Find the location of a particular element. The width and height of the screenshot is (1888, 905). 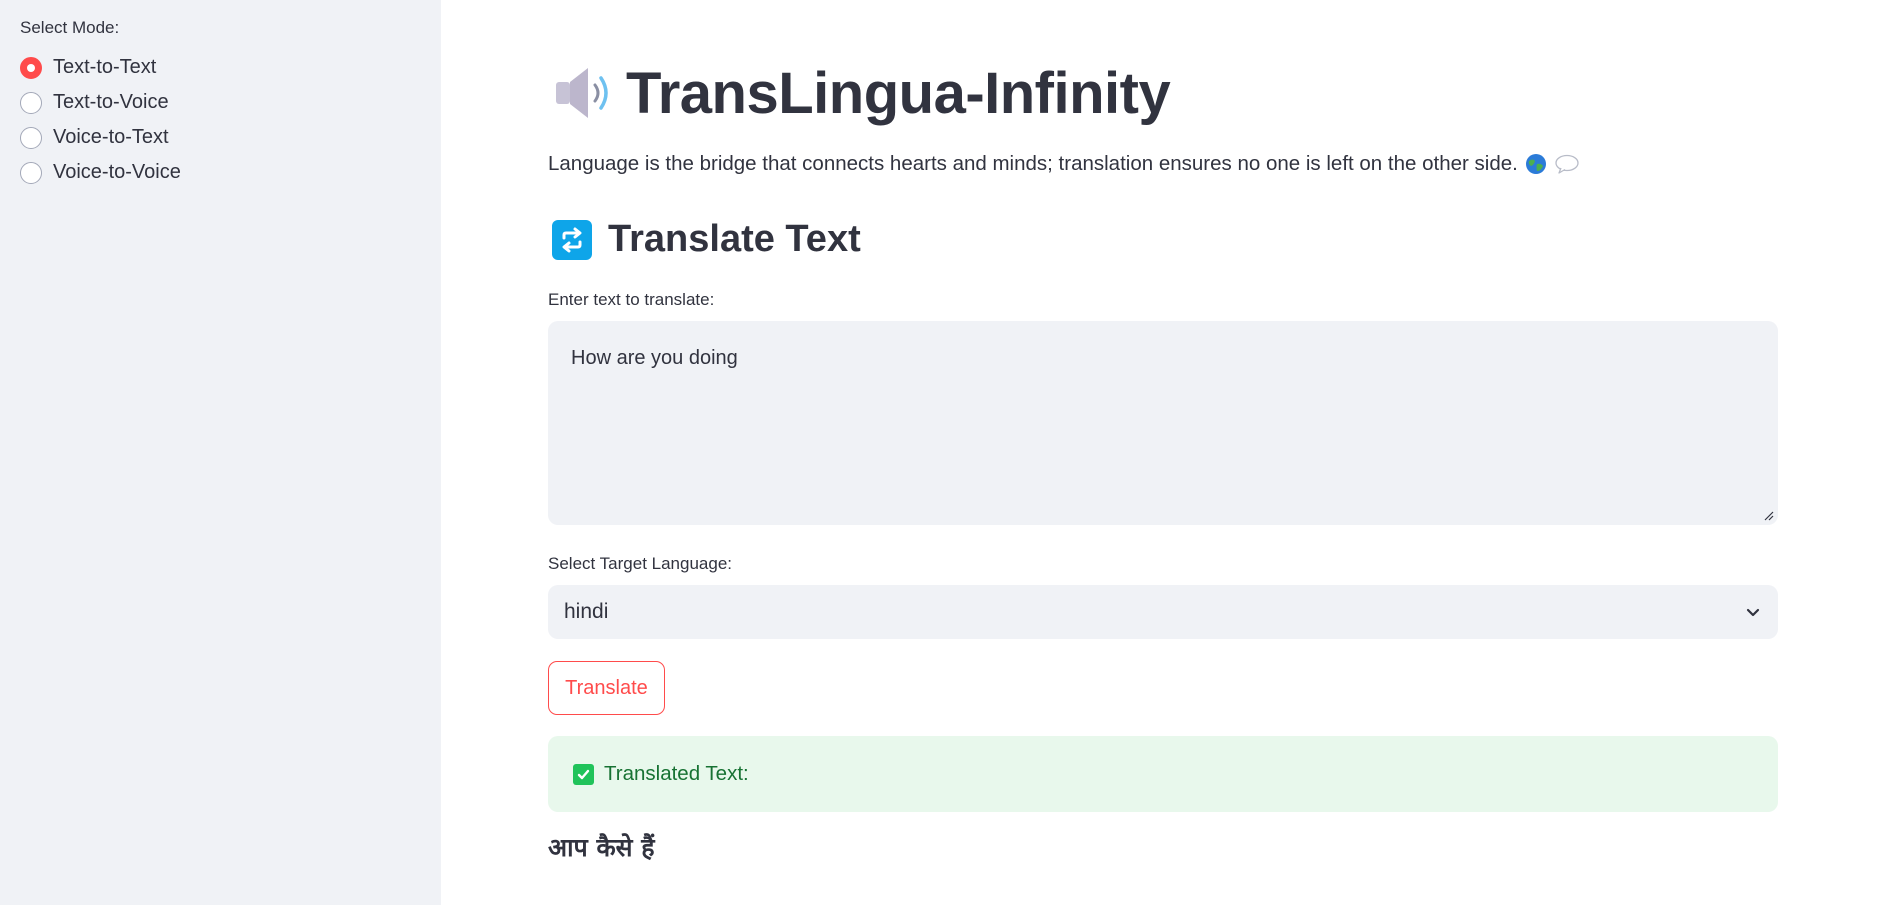

page-title: TransLingua-Infinity is located at coordinates (898, 93).